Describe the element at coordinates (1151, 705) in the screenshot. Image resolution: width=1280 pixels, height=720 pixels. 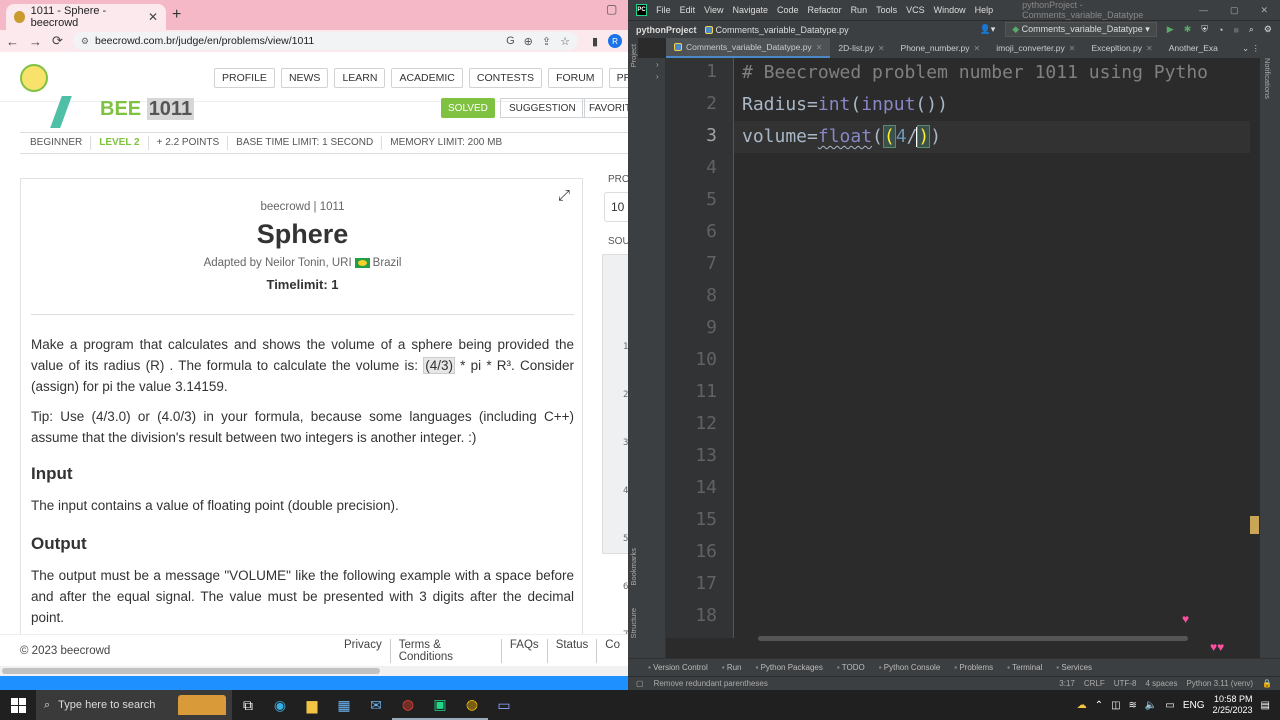
I see `volume-icon: 🔈` at that location.